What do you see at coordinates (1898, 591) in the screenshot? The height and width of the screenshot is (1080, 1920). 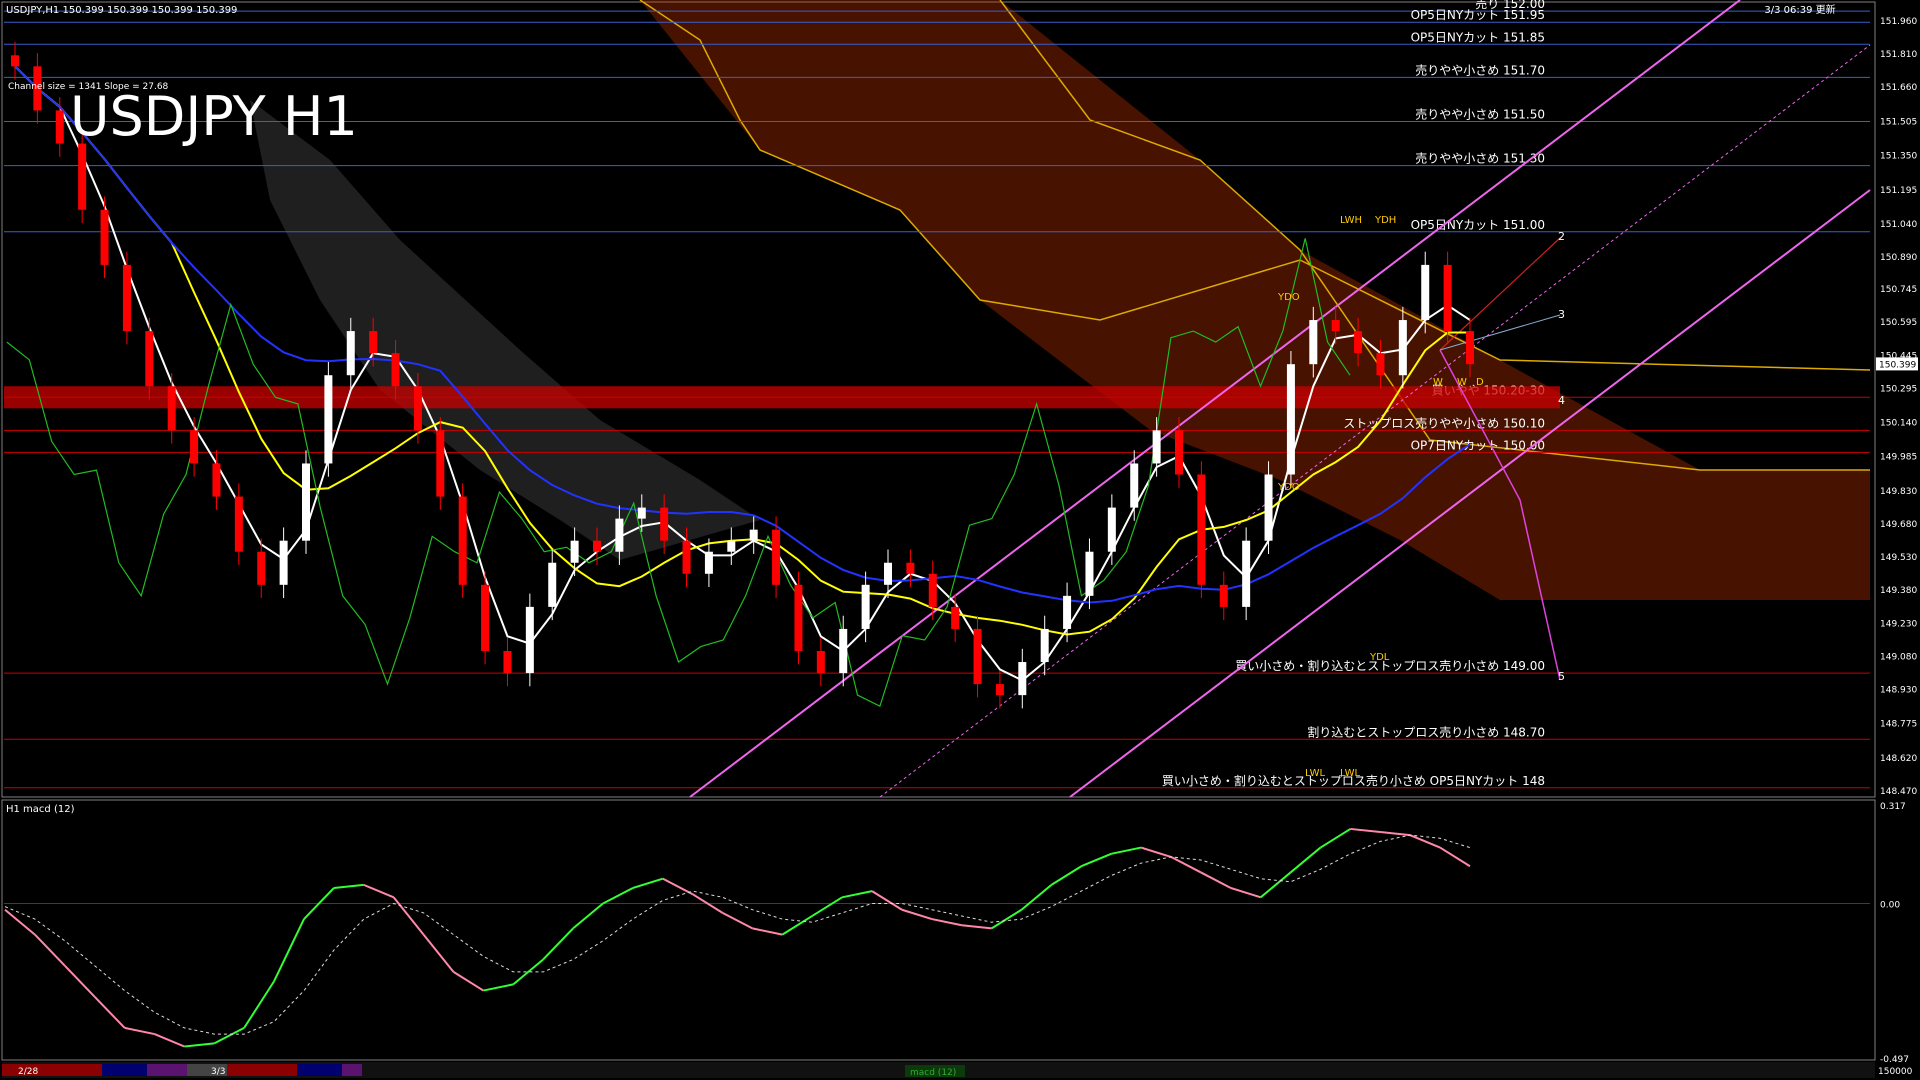 I see `y-tick-label: 149.380` at bounding box center [1898, 591].